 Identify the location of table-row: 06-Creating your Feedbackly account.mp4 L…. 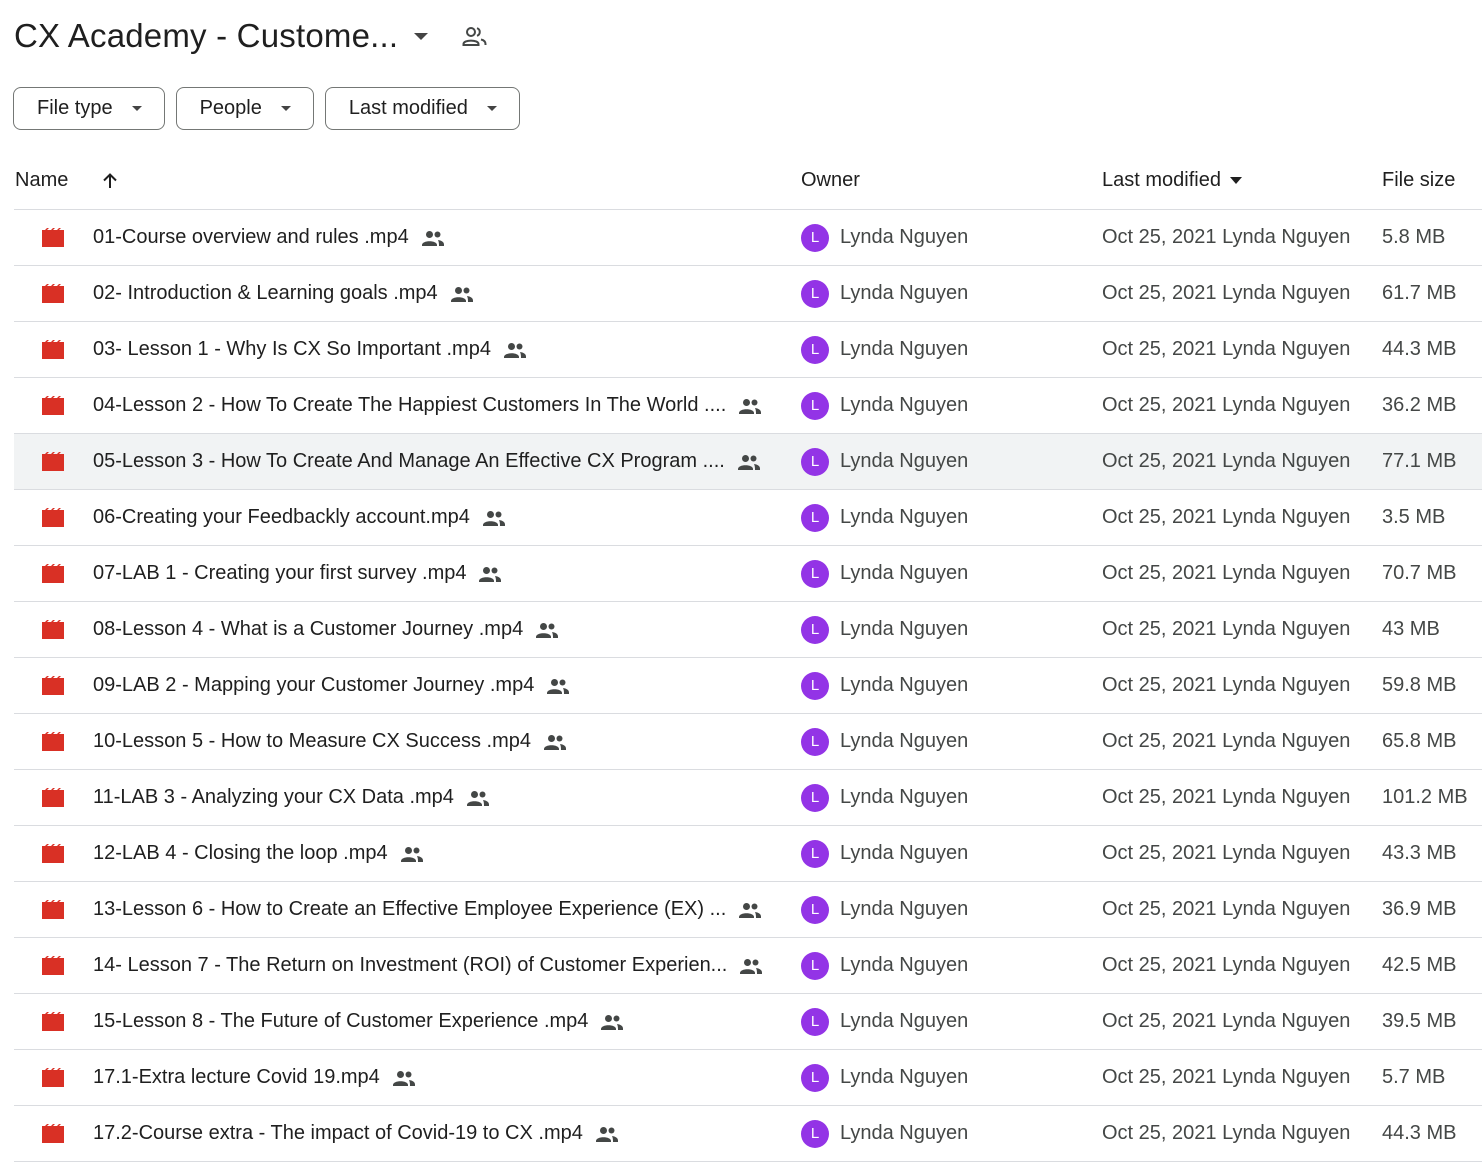
(748, 518).